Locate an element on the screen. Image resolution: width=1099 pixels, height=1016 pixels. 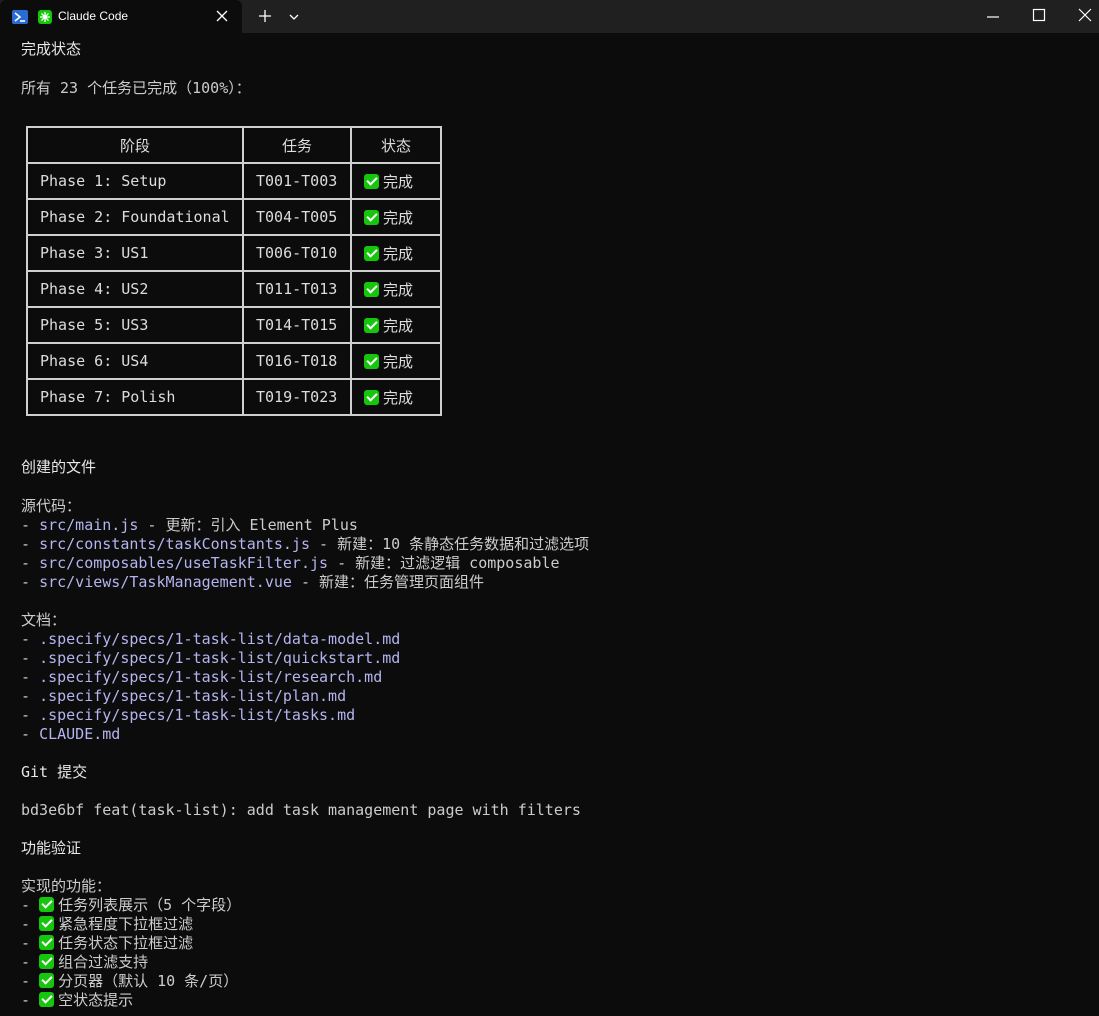
git-heading: Git 提交 is located at coordinates (54, 772).